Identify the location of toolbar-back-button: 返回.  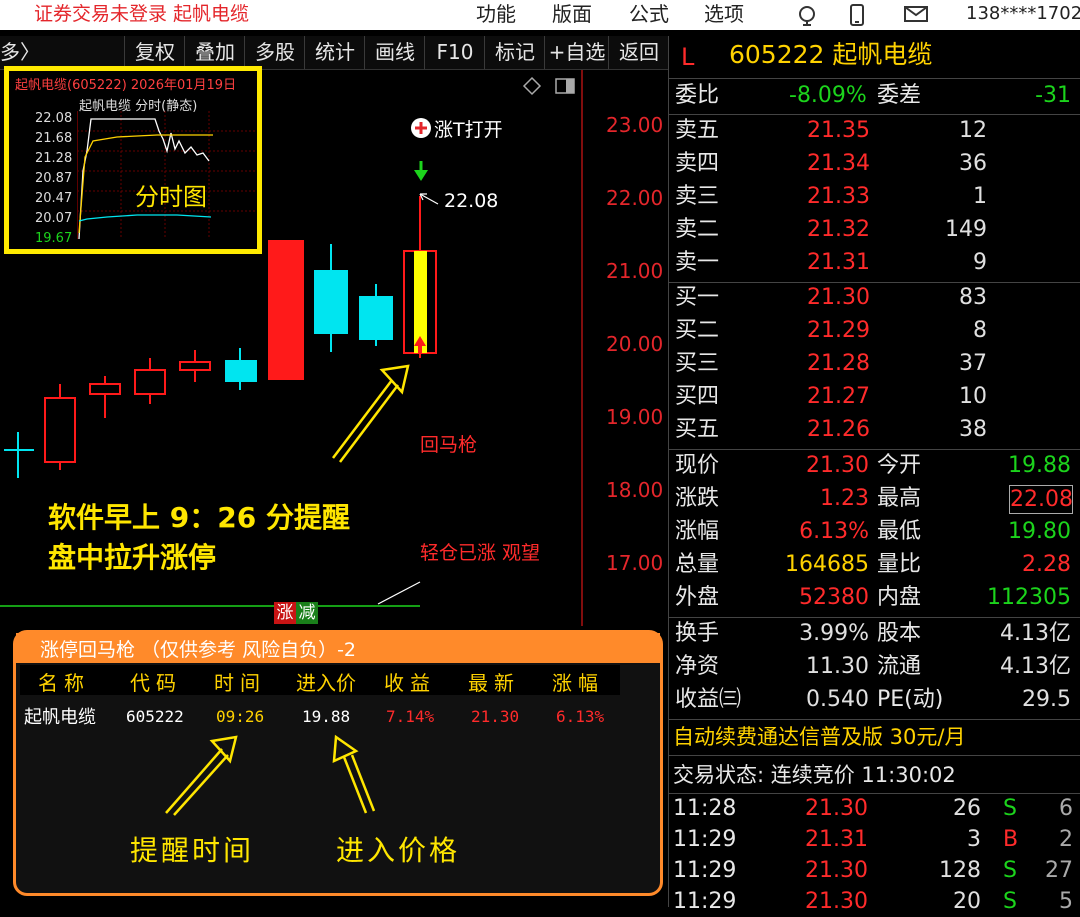
(638, 52).